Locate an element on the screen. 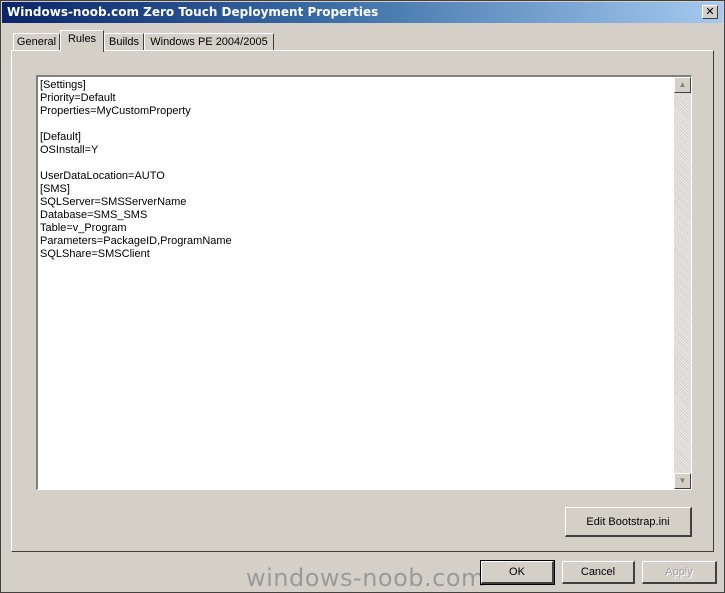 The image size is (725, 593). scroll-down-button: ▼ is located at coordinates (682, 481).